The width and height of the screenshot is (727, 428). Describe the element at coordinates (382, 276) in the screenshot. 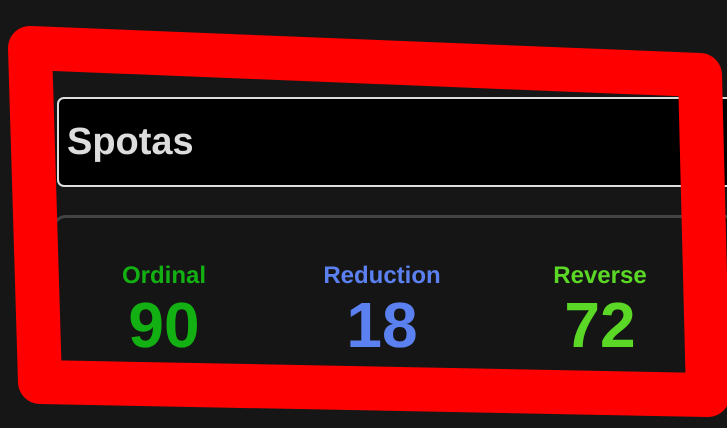

I see `cipher-label: Reduction` at that location.